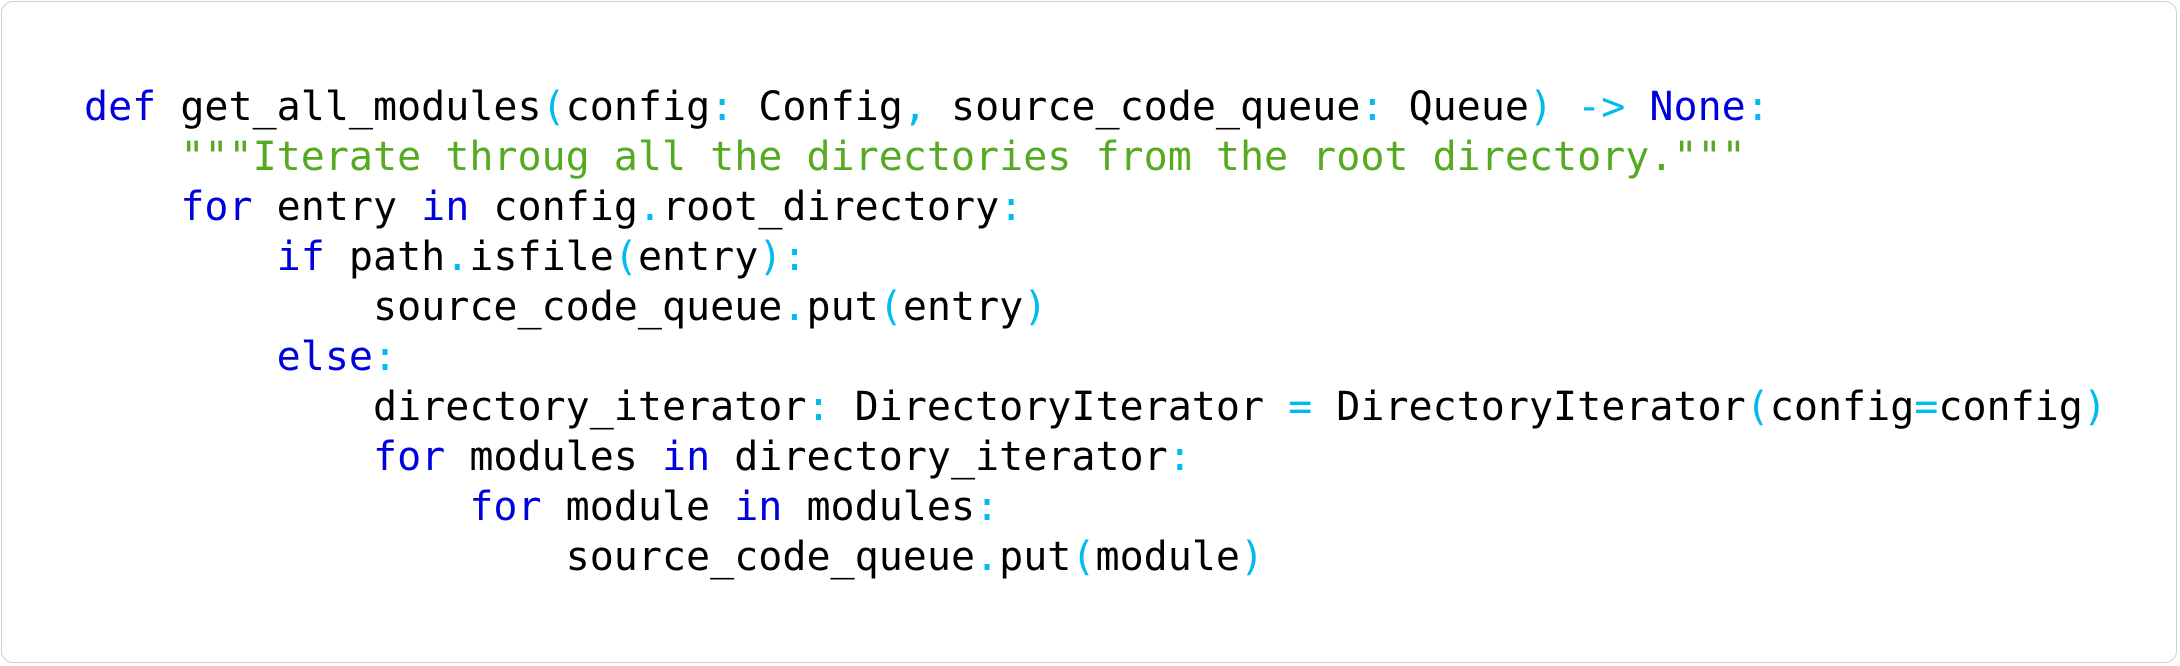 The image size is (2180, 666). I want to click on code-keyword: None, so click(1685, 107).